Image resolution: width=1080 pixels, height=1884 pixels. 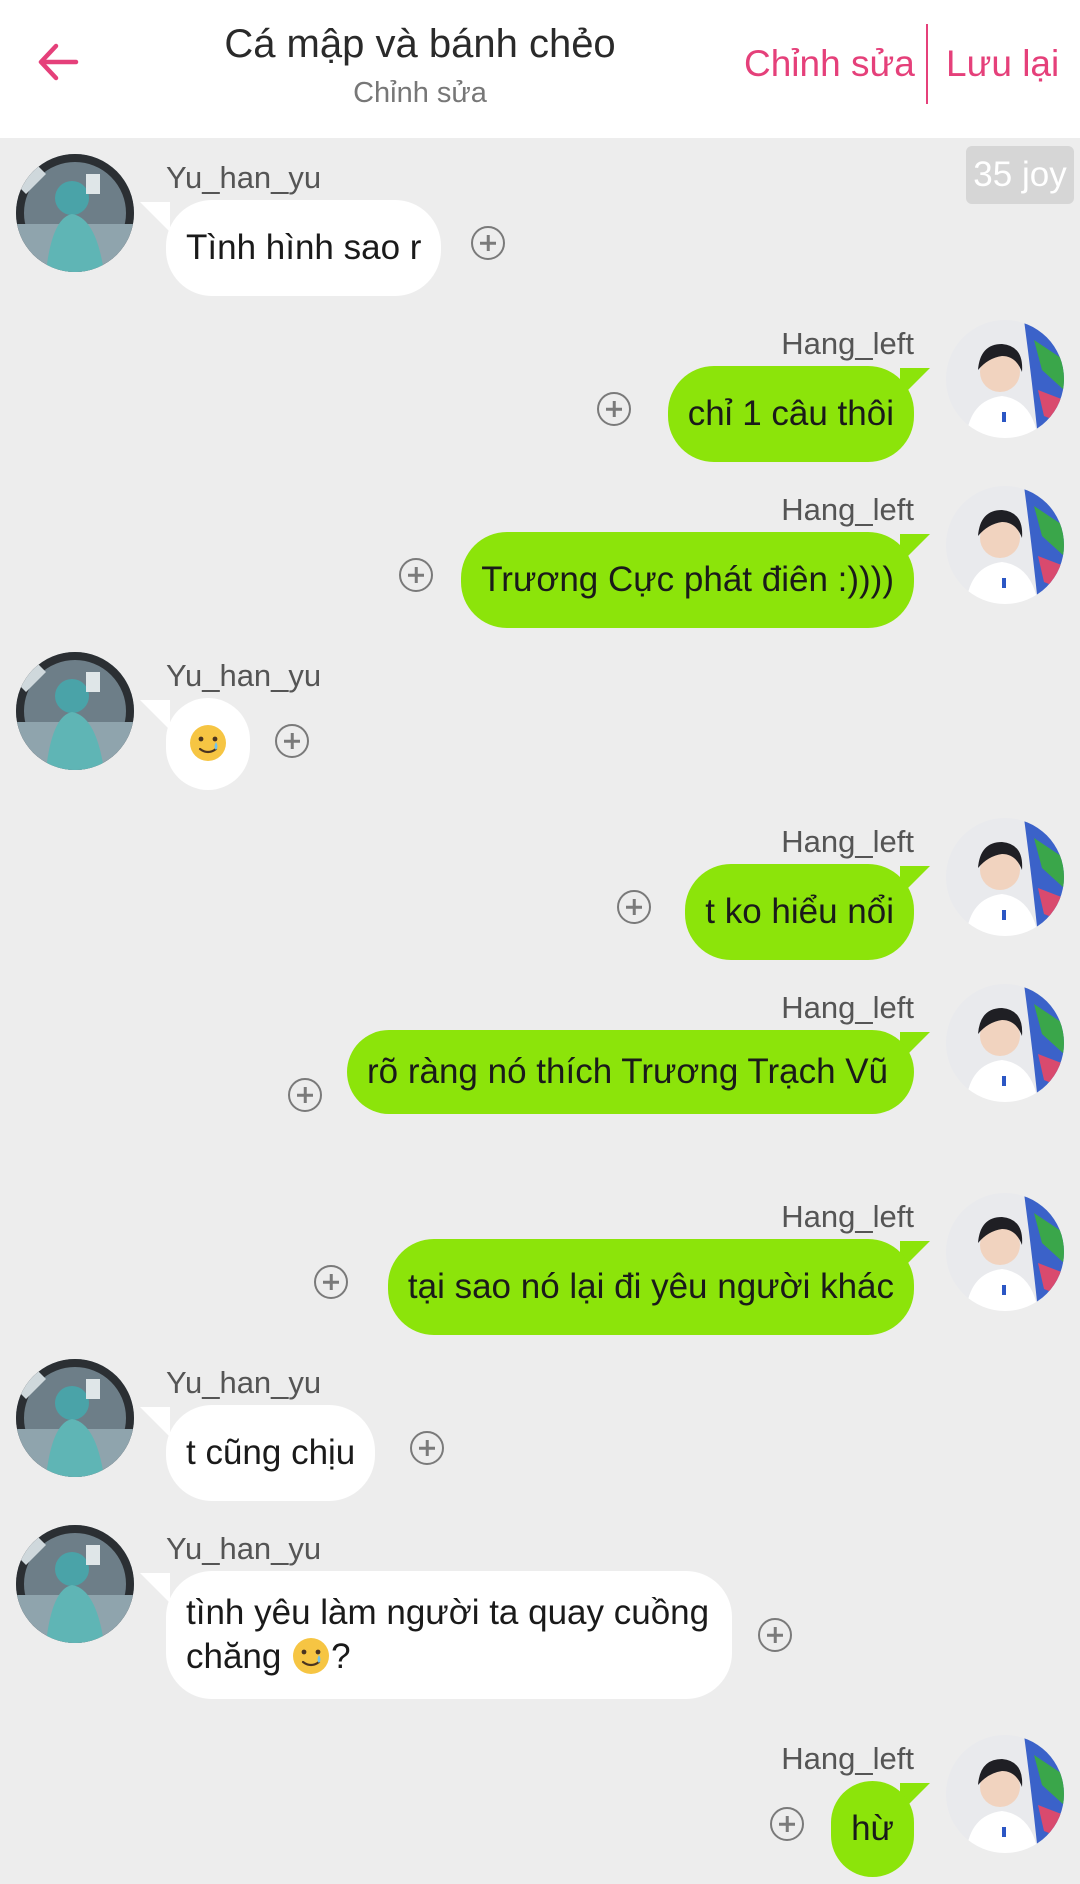 I want to click on joy-badge: 35 joy, so click(x=1020, y=175).